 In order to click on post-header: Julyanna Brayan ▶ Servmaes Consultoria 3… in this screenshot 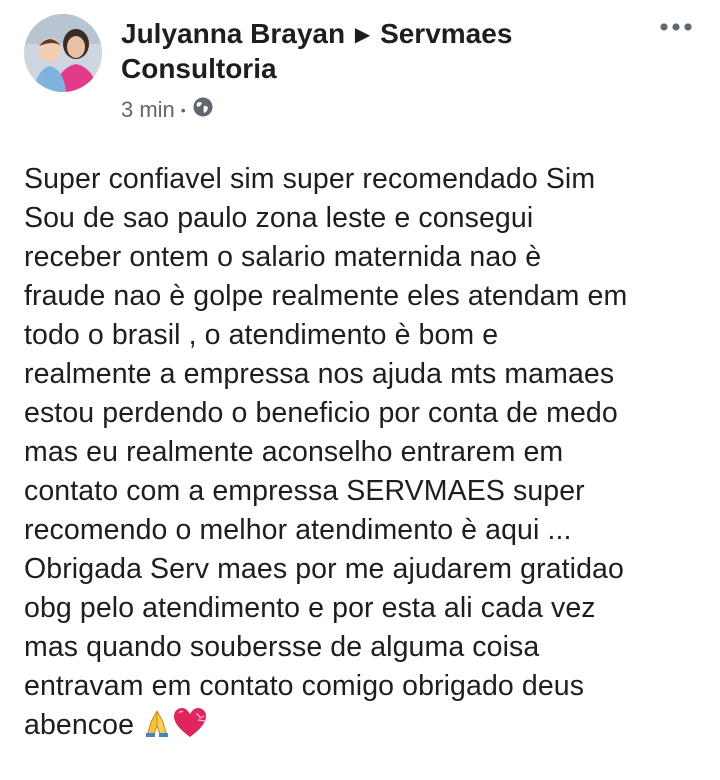, I will do `click(361, 69)`.